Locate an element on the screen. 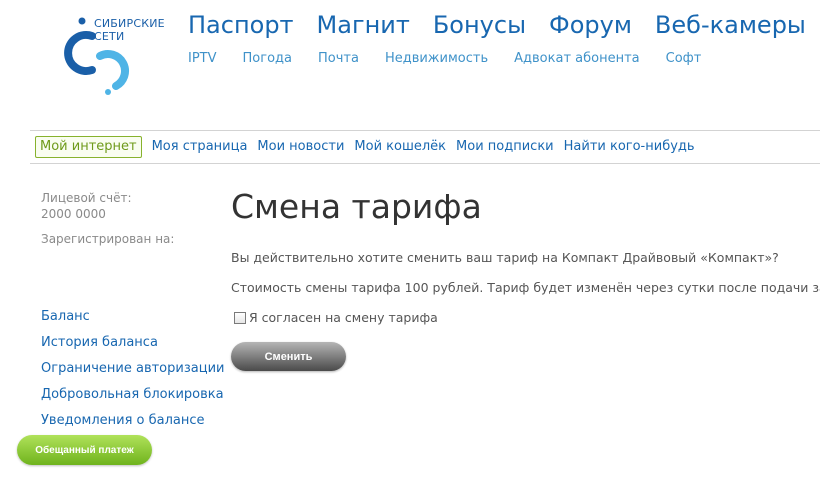 The image size is (820, 484). main-nav-magnit: Магнит is located at coordinates (363, 25).